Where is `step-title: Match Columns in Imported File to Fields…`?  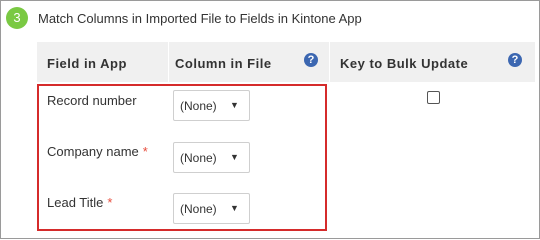
step-title: Match Columns in Imported File to Fields… is located at coordinates (200, 18).